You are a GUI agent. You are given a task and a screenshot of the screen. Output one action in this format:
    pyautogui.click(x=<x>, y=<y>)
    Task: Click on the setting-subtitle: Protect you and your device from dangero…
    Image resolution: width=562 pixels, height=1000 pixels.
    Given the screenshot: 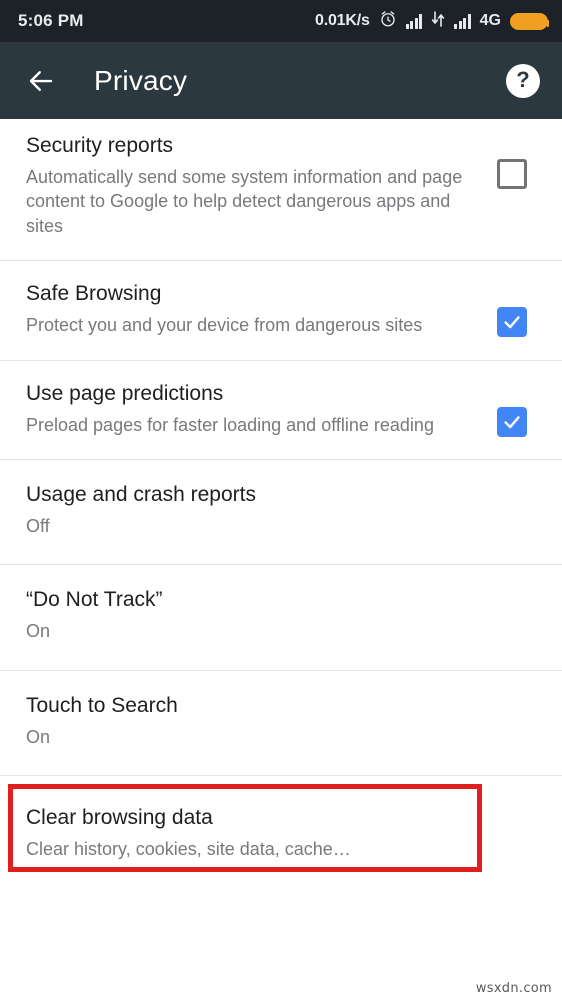 What is the action you would take?
    pyautogui.click(x=224, y=325)
    